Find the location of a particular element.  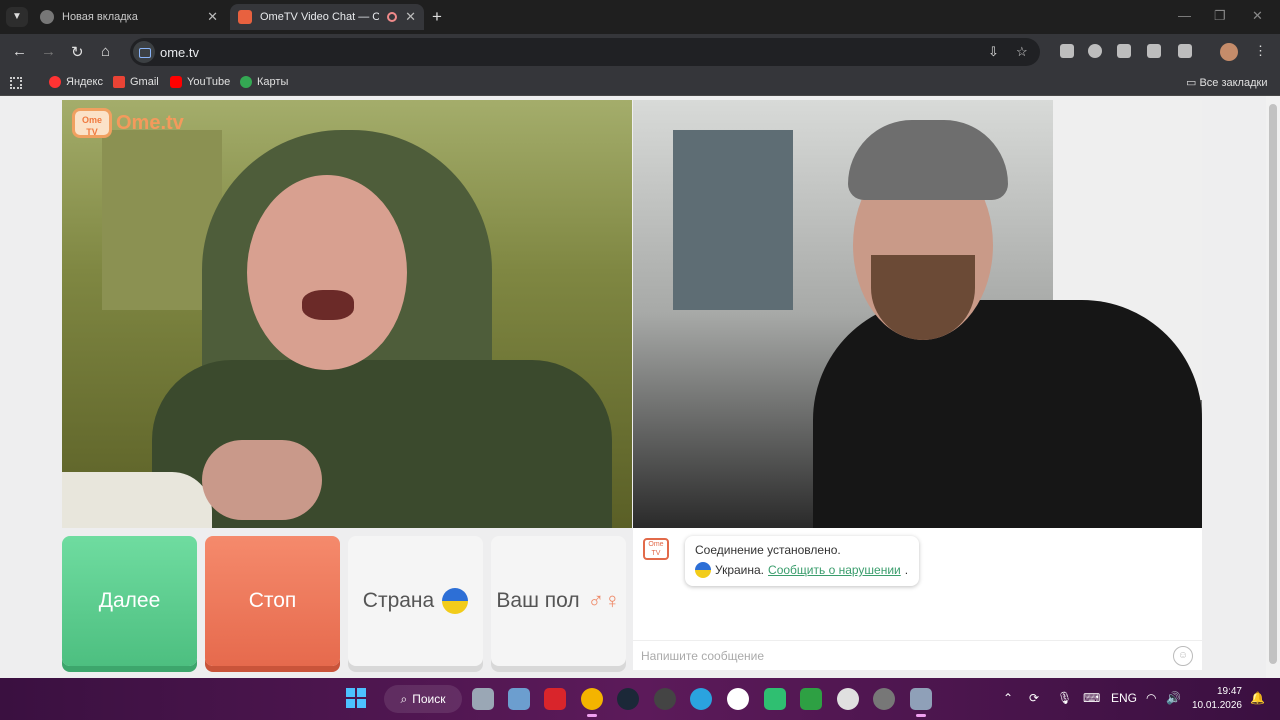

sync-icon: ⟳ is located at coordinates (1034, 698).